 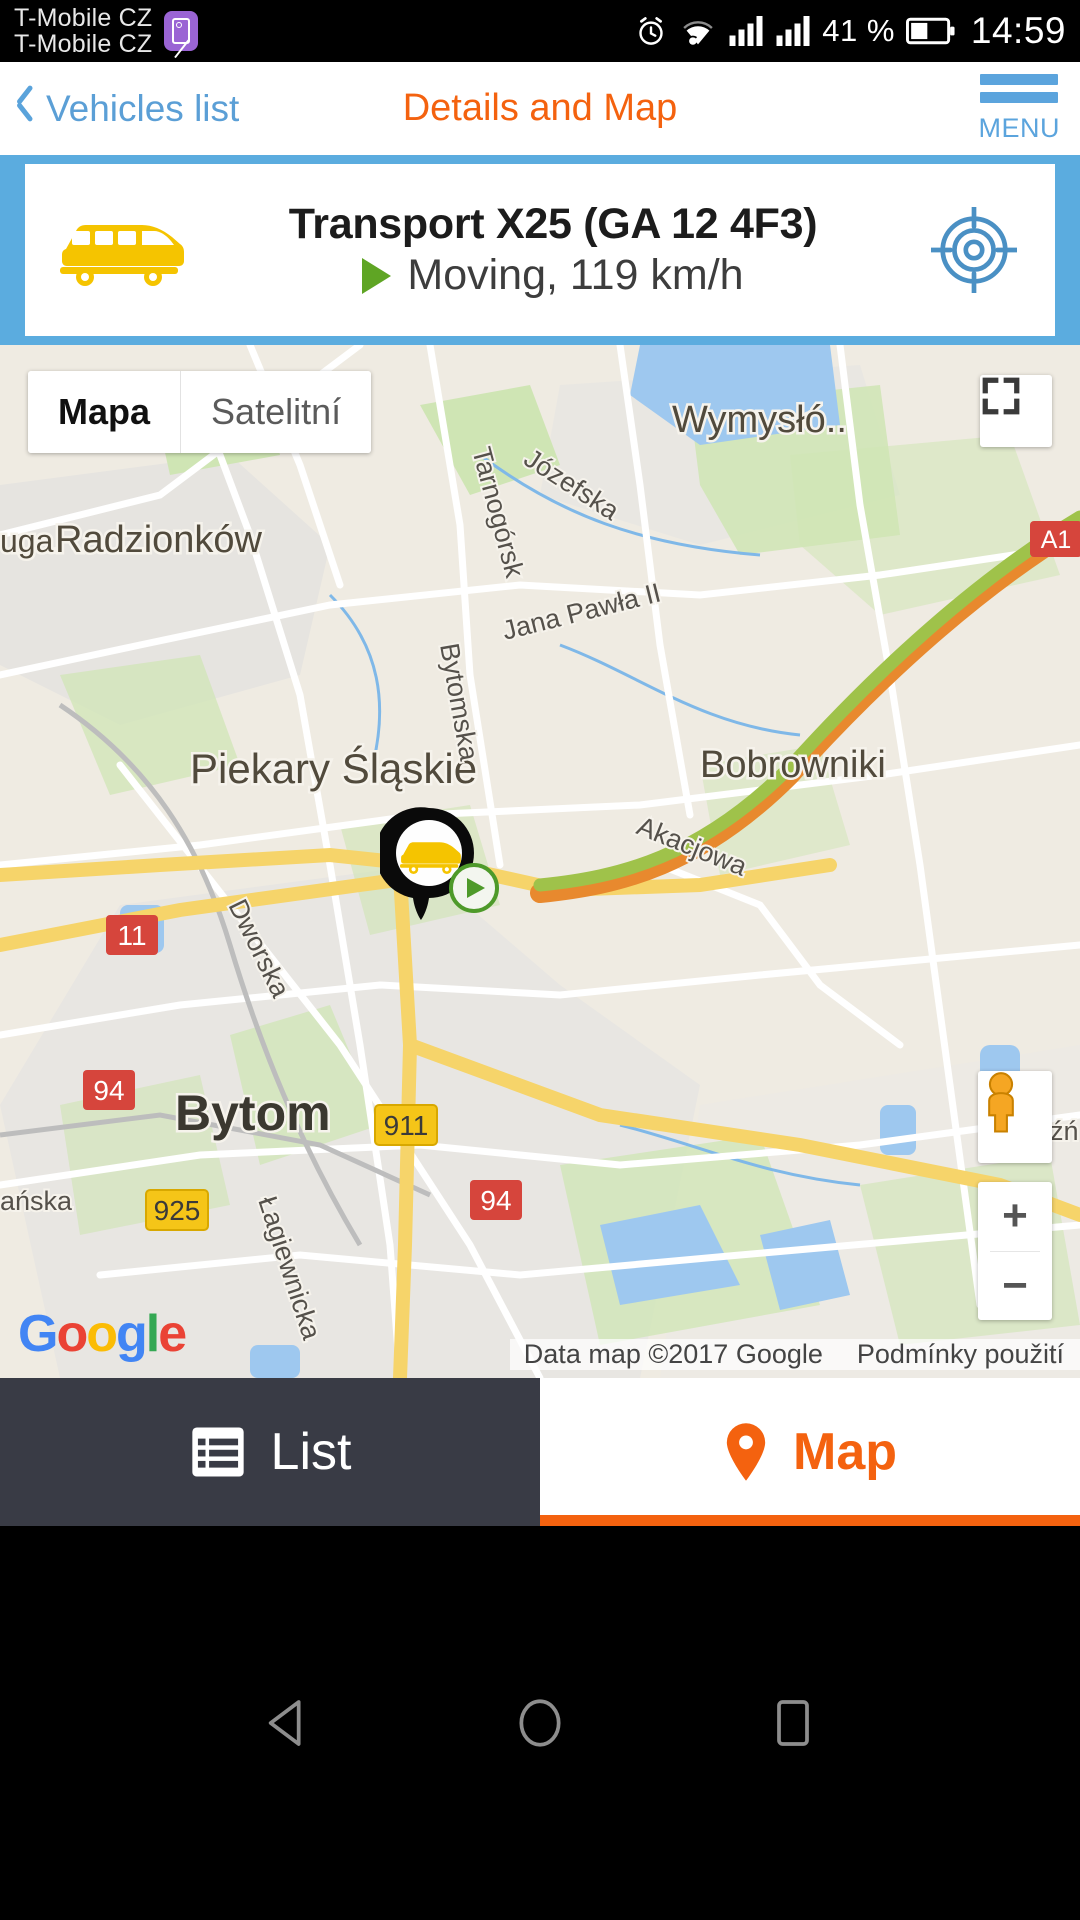 I want to click on zoom-out-button: −, so click(x=1015, y=1286).